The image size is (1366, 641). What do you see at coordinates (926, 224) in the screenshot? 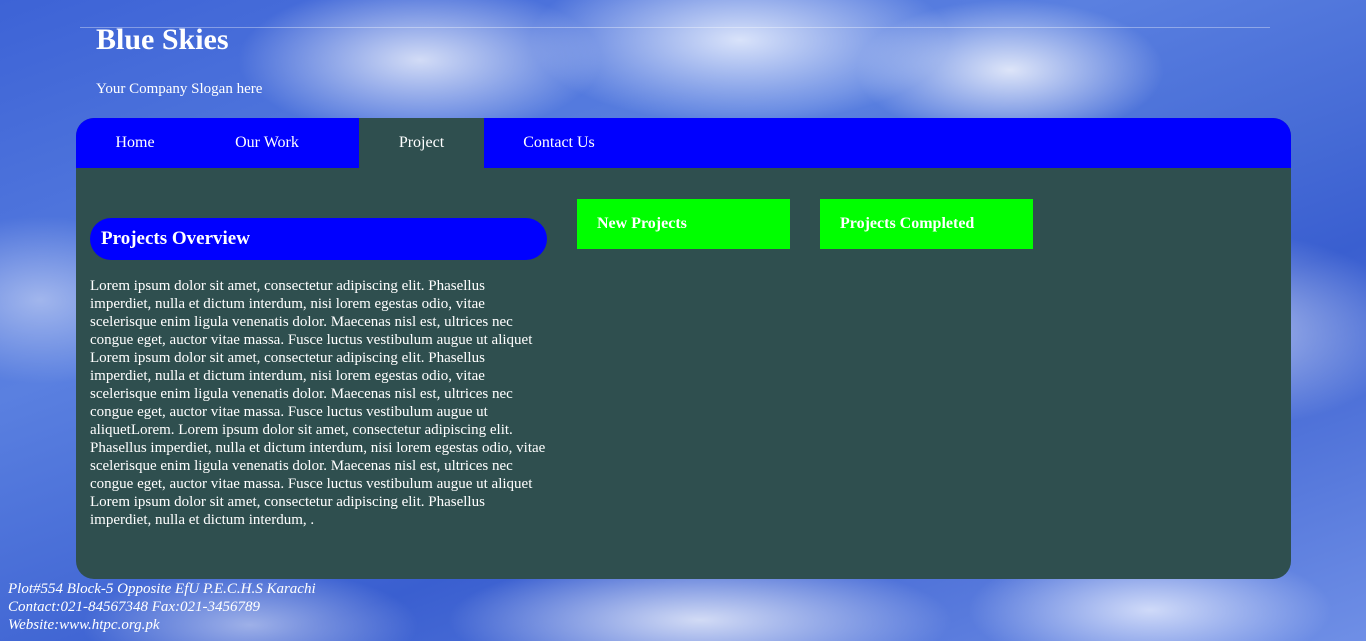
I see `projects-completed-box: Projects Completed` at bounding box center [926, 224].